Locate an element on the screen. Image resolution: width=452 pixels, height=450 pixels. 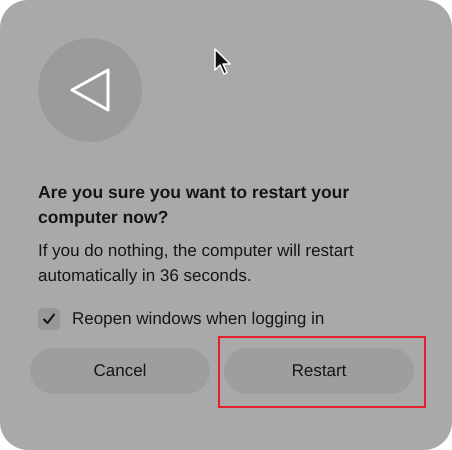
dialog-message: If you do nothing, the computer will restart automatically in 36 seconds. is located at coordinates (196, 263).